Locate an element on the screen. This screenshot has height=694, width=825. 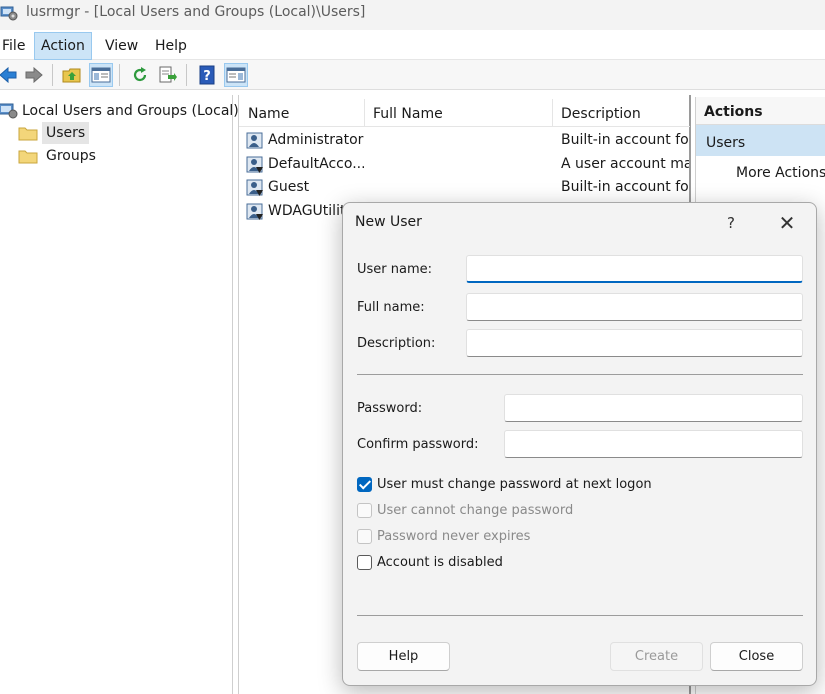
dialog-help-icon: ? is located at coordinates (731, 223).